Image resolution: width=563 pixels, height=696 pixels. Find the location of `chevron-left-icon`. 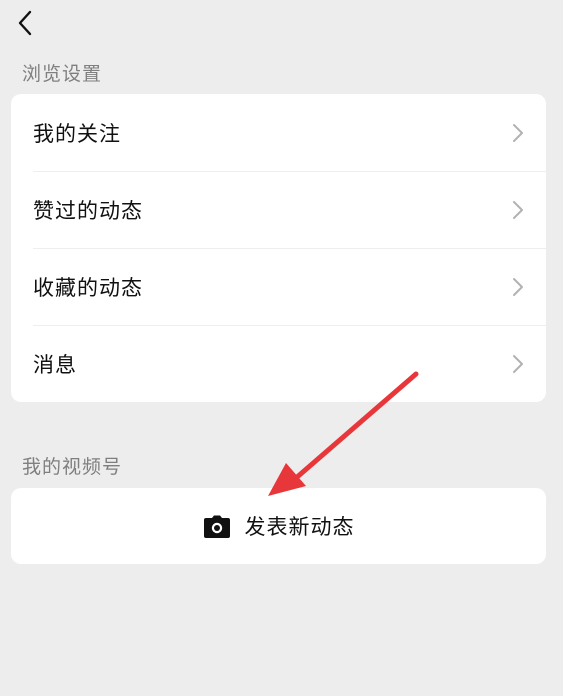

chevron-left-icon is located at coordinates (25, 23).